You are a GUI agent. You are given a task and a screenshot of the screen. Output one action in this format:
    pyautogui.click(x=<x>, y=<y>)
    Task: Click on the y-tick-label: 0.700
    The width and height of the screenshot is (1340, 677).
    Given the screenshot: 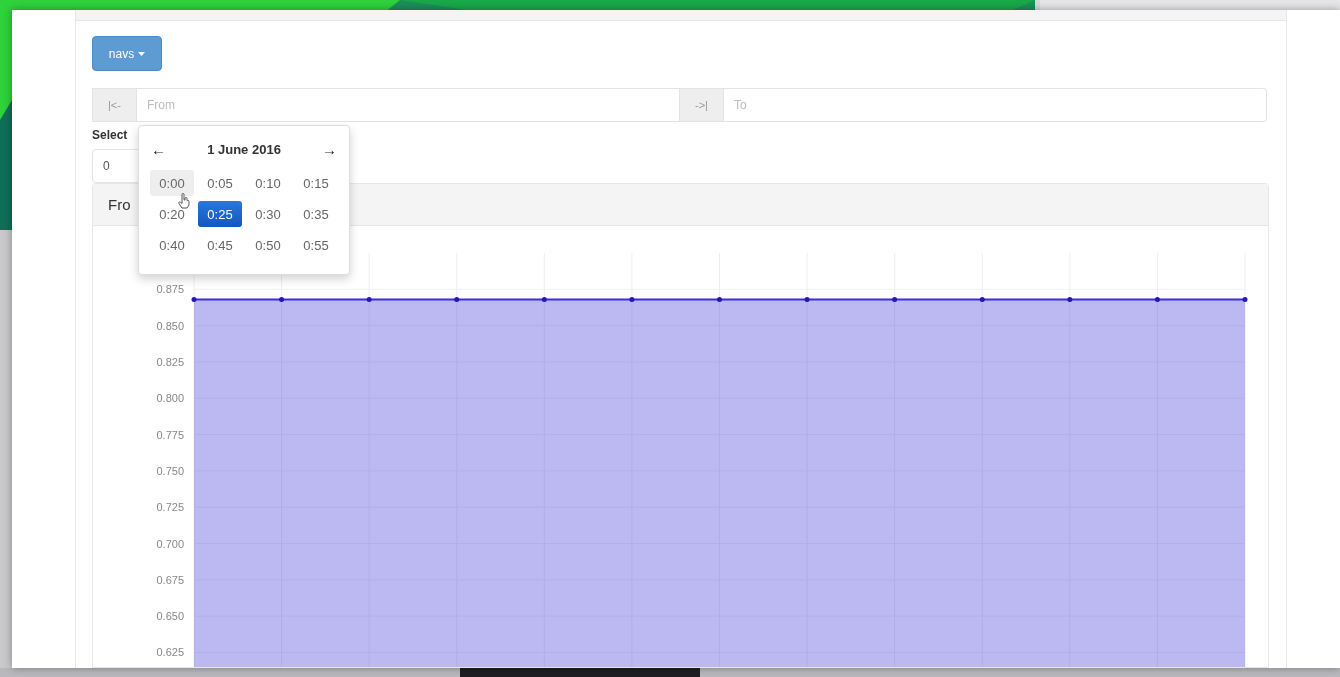 What is the action you would take?
    pyautogui.click(x=170, y=543)
    